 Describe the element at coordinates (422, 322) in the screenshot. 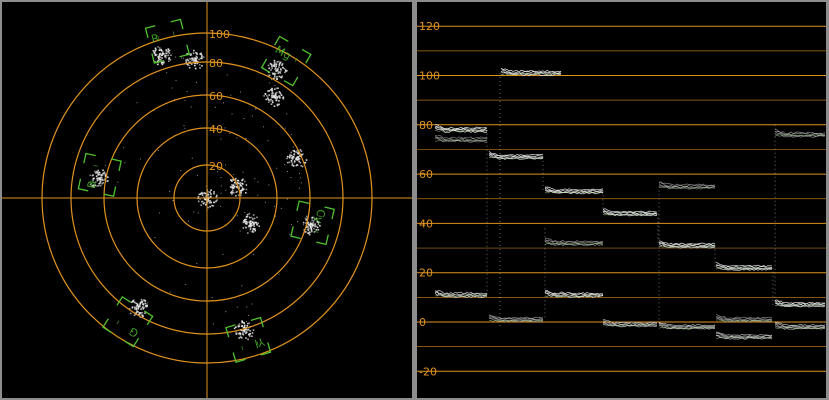

I see `waveform-scale-label: 0` at that location.